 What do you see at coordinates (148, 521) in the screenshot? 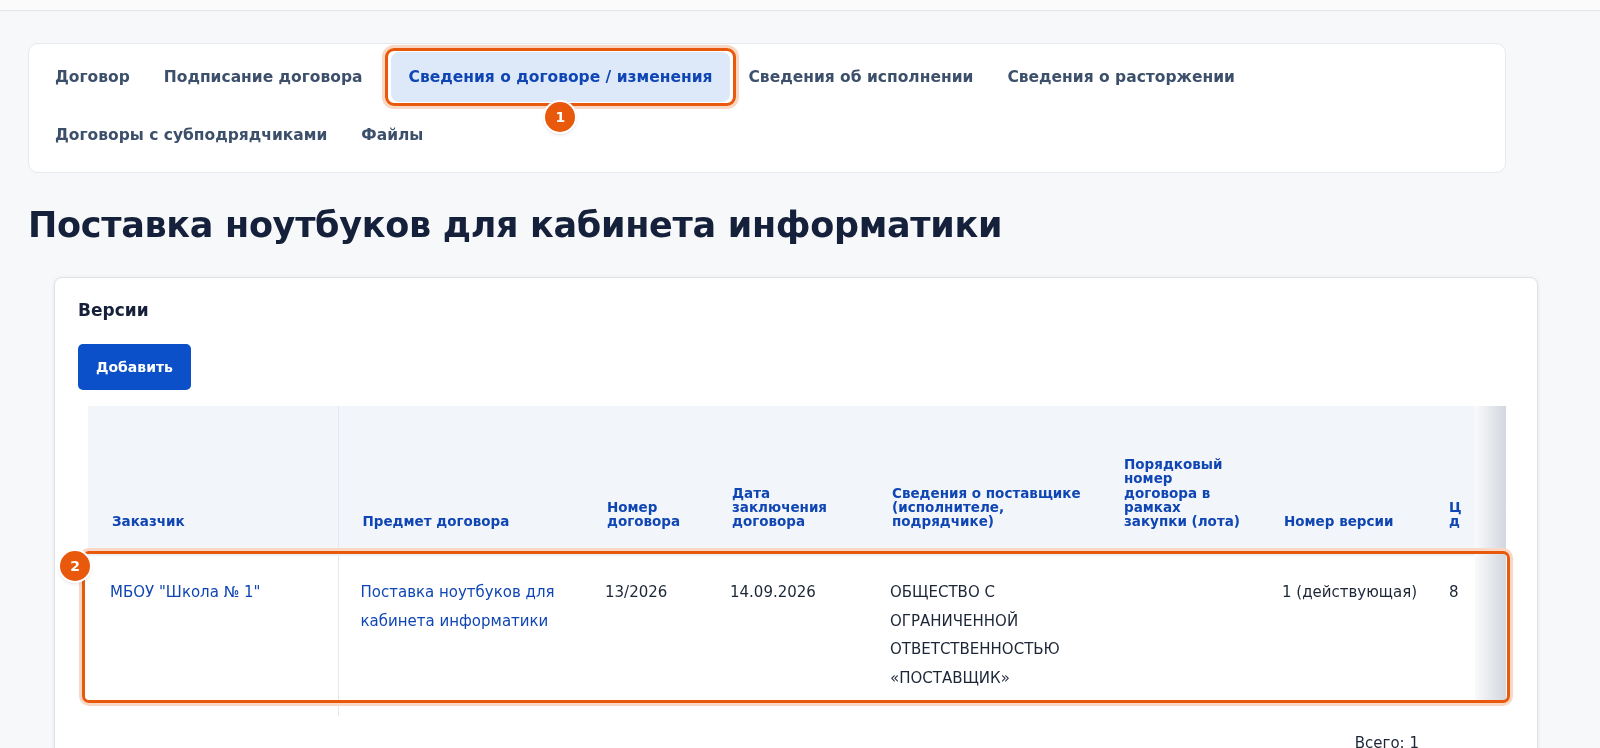
I see `column-header: Заказчик` at bounding box center [148, 521].